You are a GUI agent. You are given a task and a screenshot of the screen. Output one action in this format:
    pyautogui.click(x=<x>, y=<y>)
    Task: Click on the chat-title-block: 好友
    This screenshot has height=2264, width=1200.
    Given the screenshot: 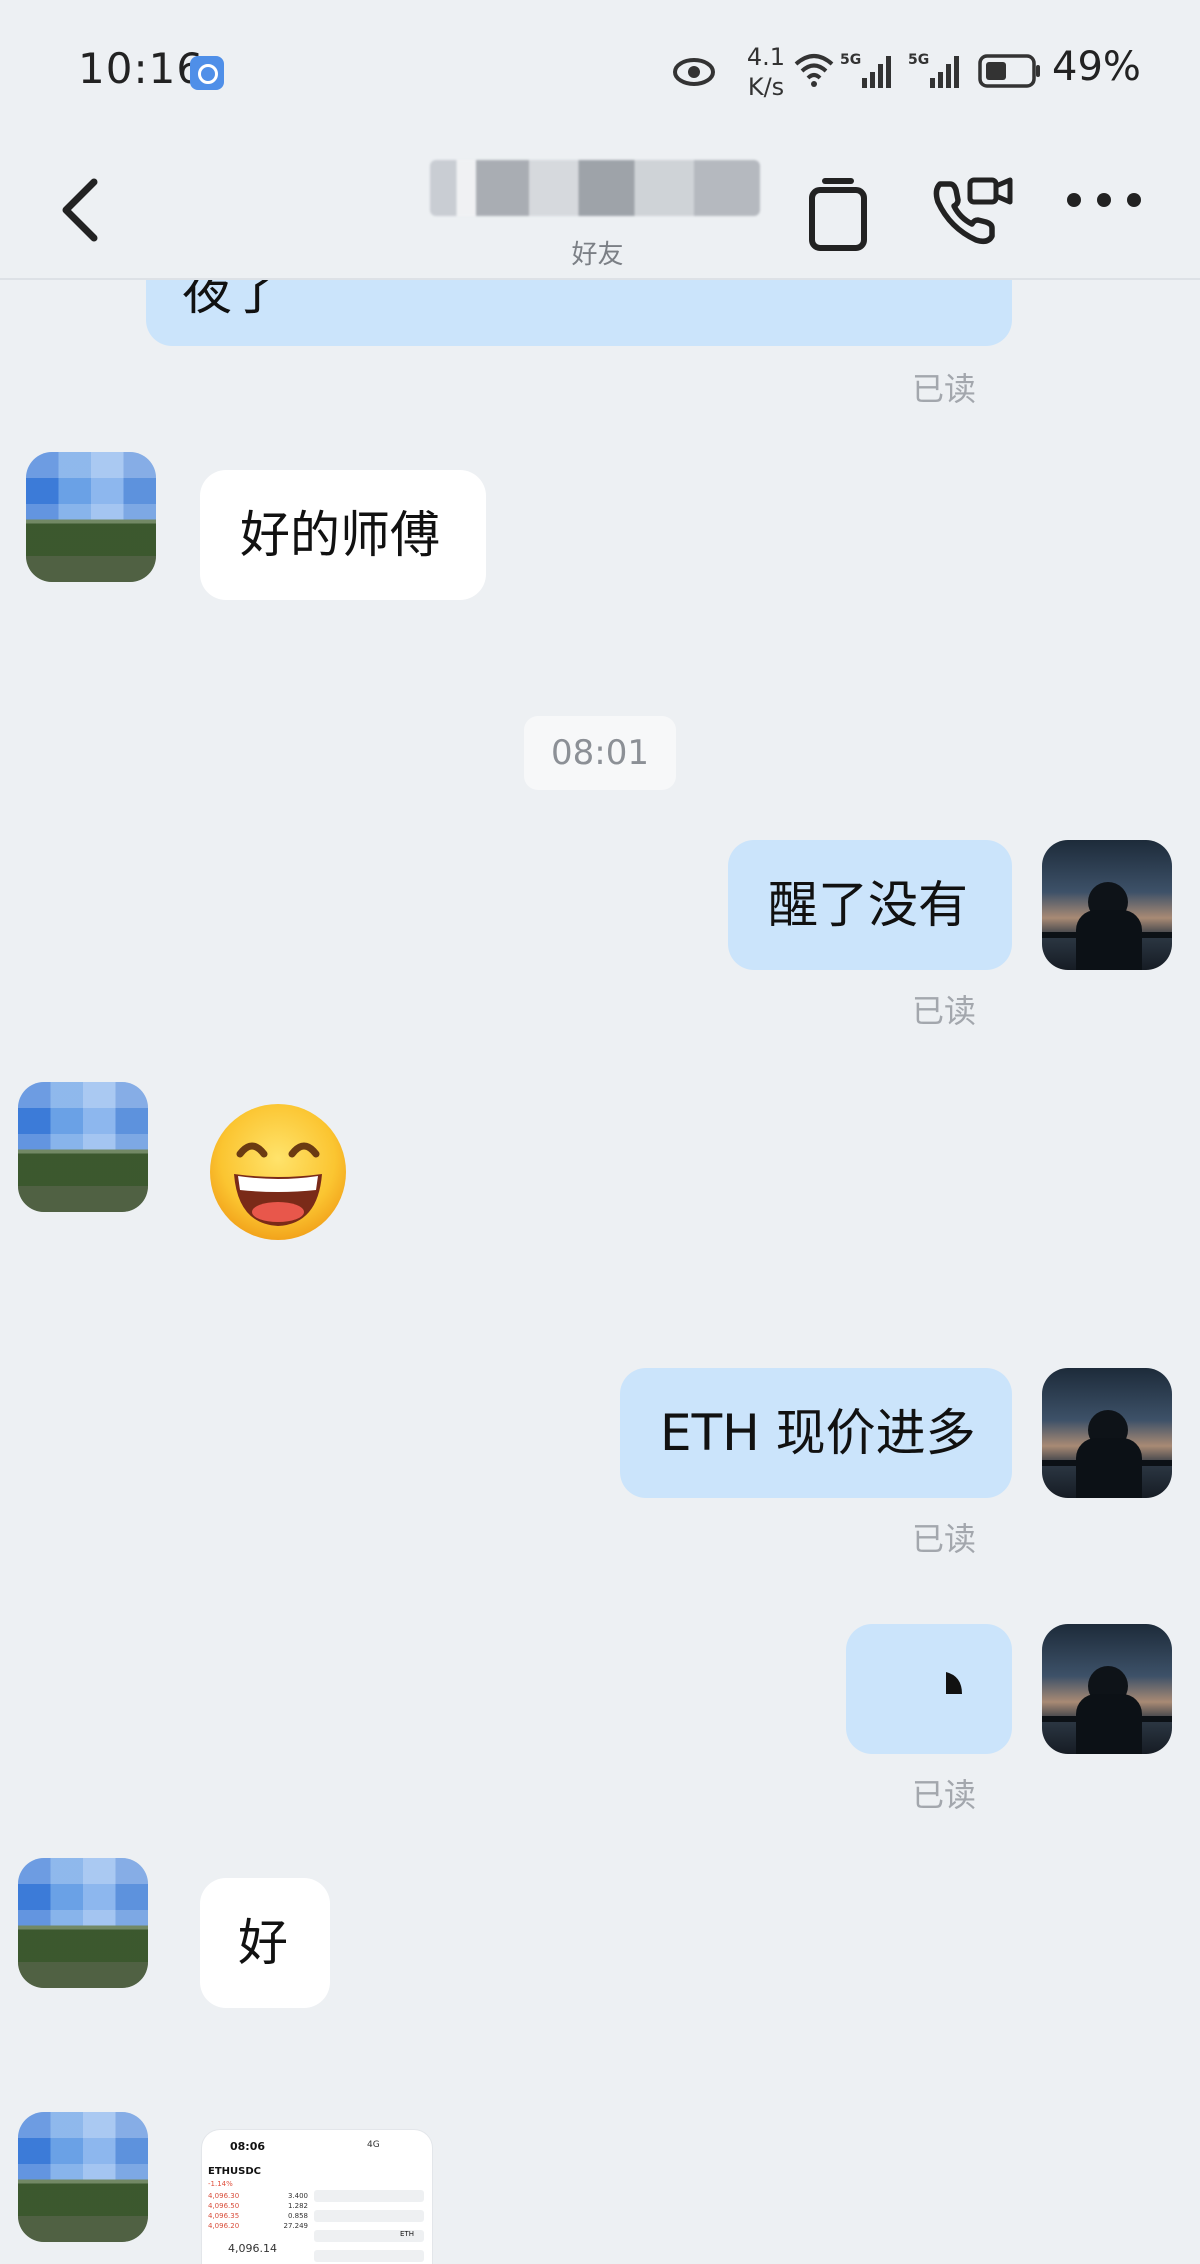 What is the action you would take?
    pyautogui.click(x=600, y=215)
    